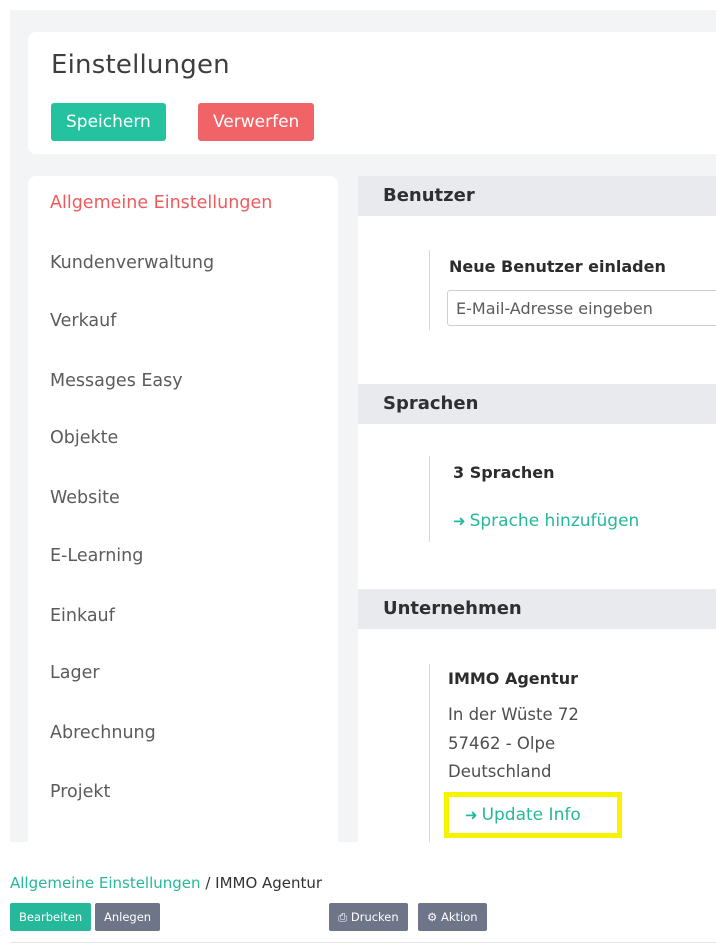 The width and height of the screenshot is (716, 944). I want to click on save-button: Speichern, so click(108, 122).